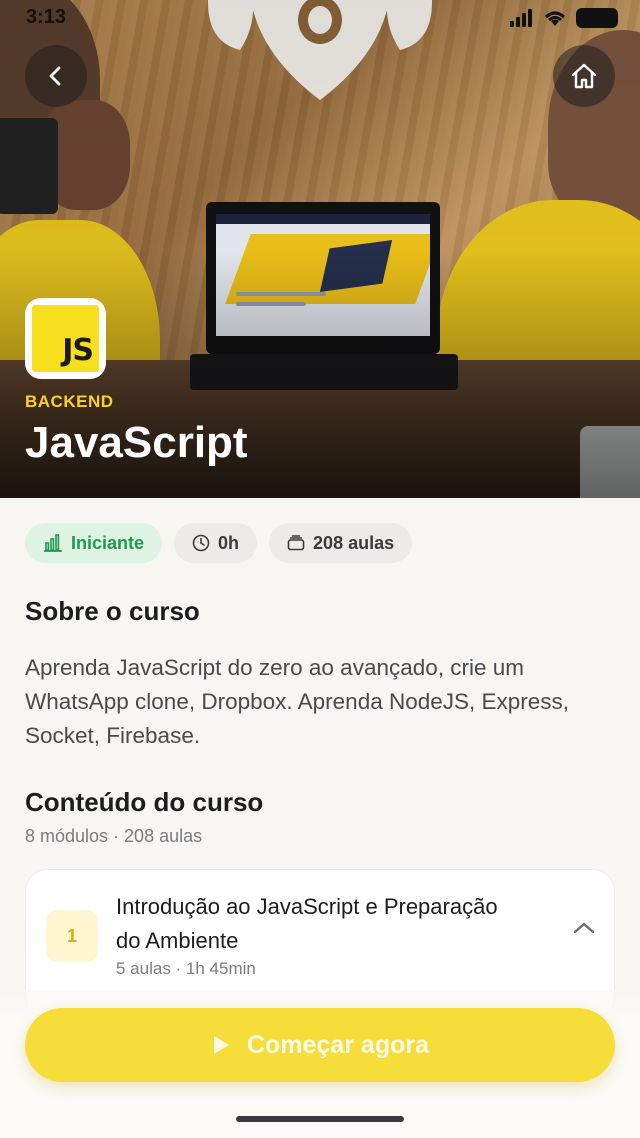 The image size is (640, 1138). Describe the element at coordinates (186, 968) in the screenshot. I see `module-meta: 5 aulas · 1h 45min` at that location.